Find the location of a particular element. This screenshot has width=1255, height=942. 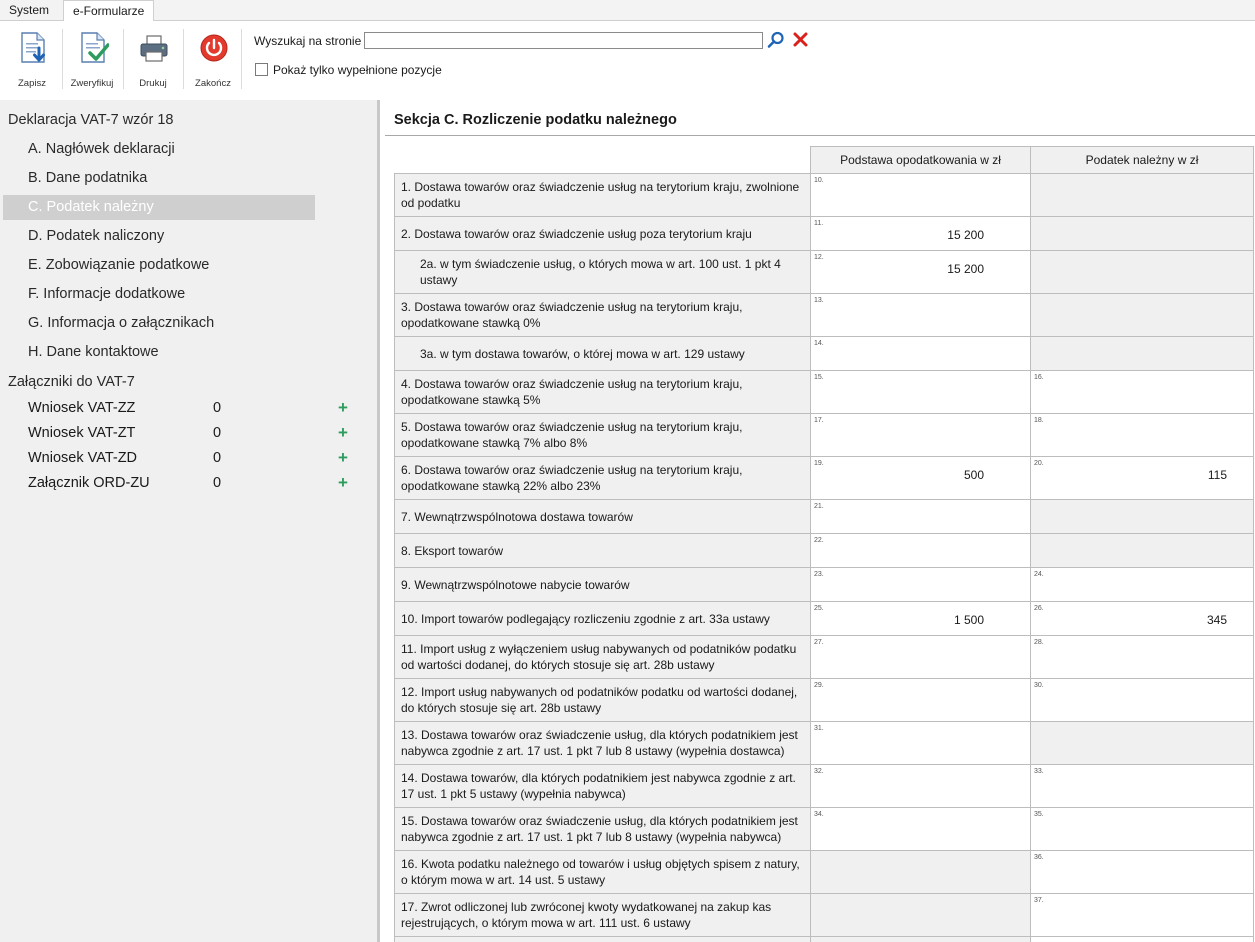

field-number: 37. is located at coordinates (1039, 900).